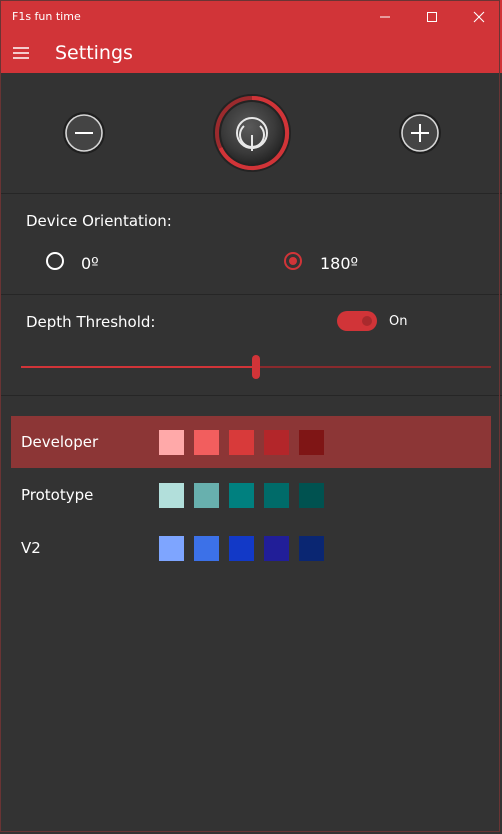 This screenshot has height=834, width=502. Describe the element at coordinates (138, 367) in the screenshot. I see `slider-track-filled` at that location.